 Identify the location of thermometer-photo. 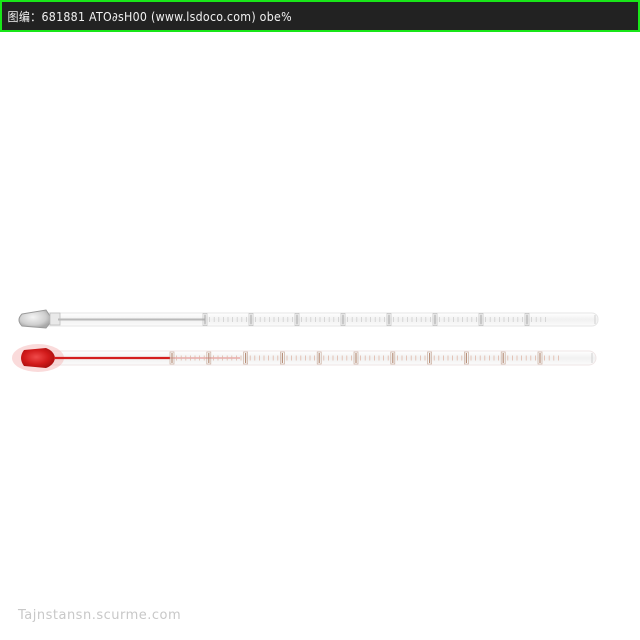
(305, 340).